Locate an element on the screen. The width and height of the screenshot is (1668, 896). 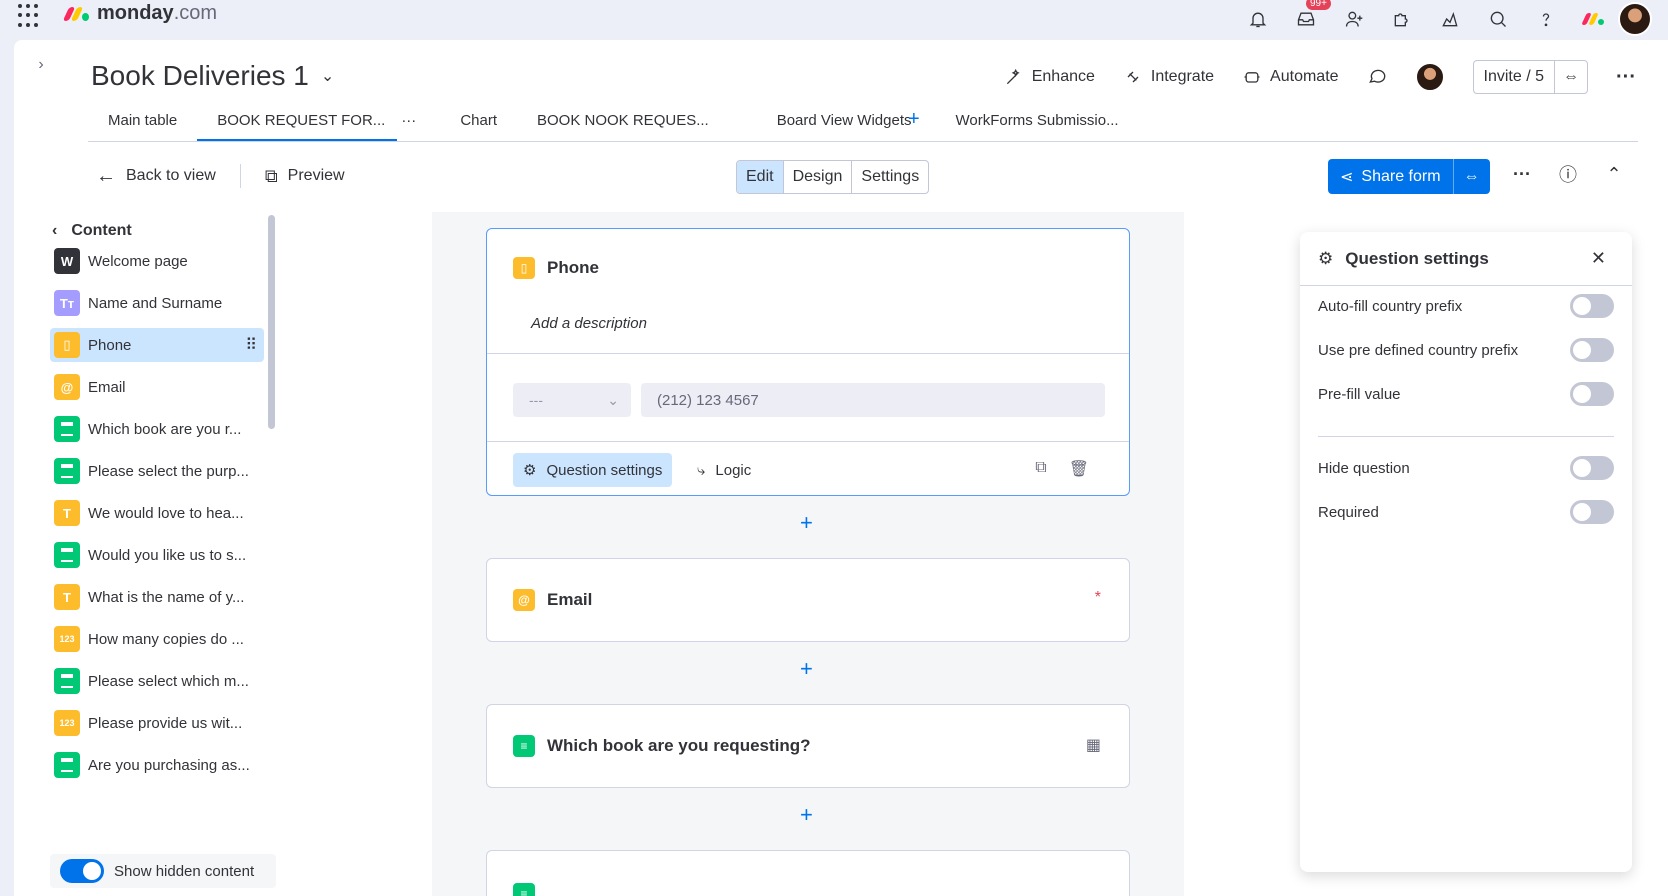
question-title: ≡ Which book are you requesting? is located at coordinates (662, 746).